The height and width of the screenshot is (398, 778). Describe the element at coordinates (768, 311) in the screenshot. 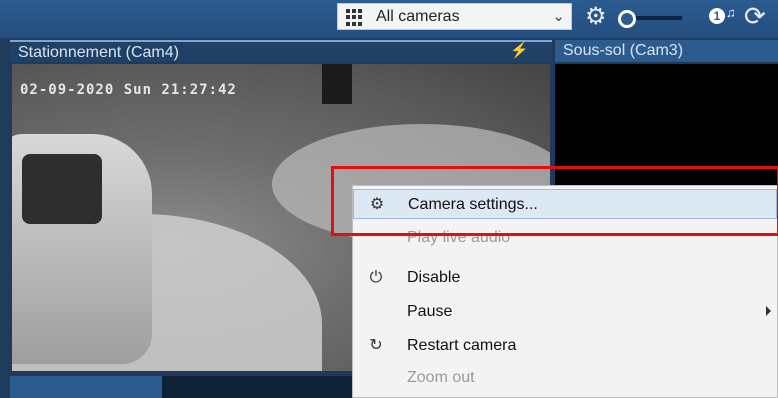

I see `submenu-arrow-icon` at that location.